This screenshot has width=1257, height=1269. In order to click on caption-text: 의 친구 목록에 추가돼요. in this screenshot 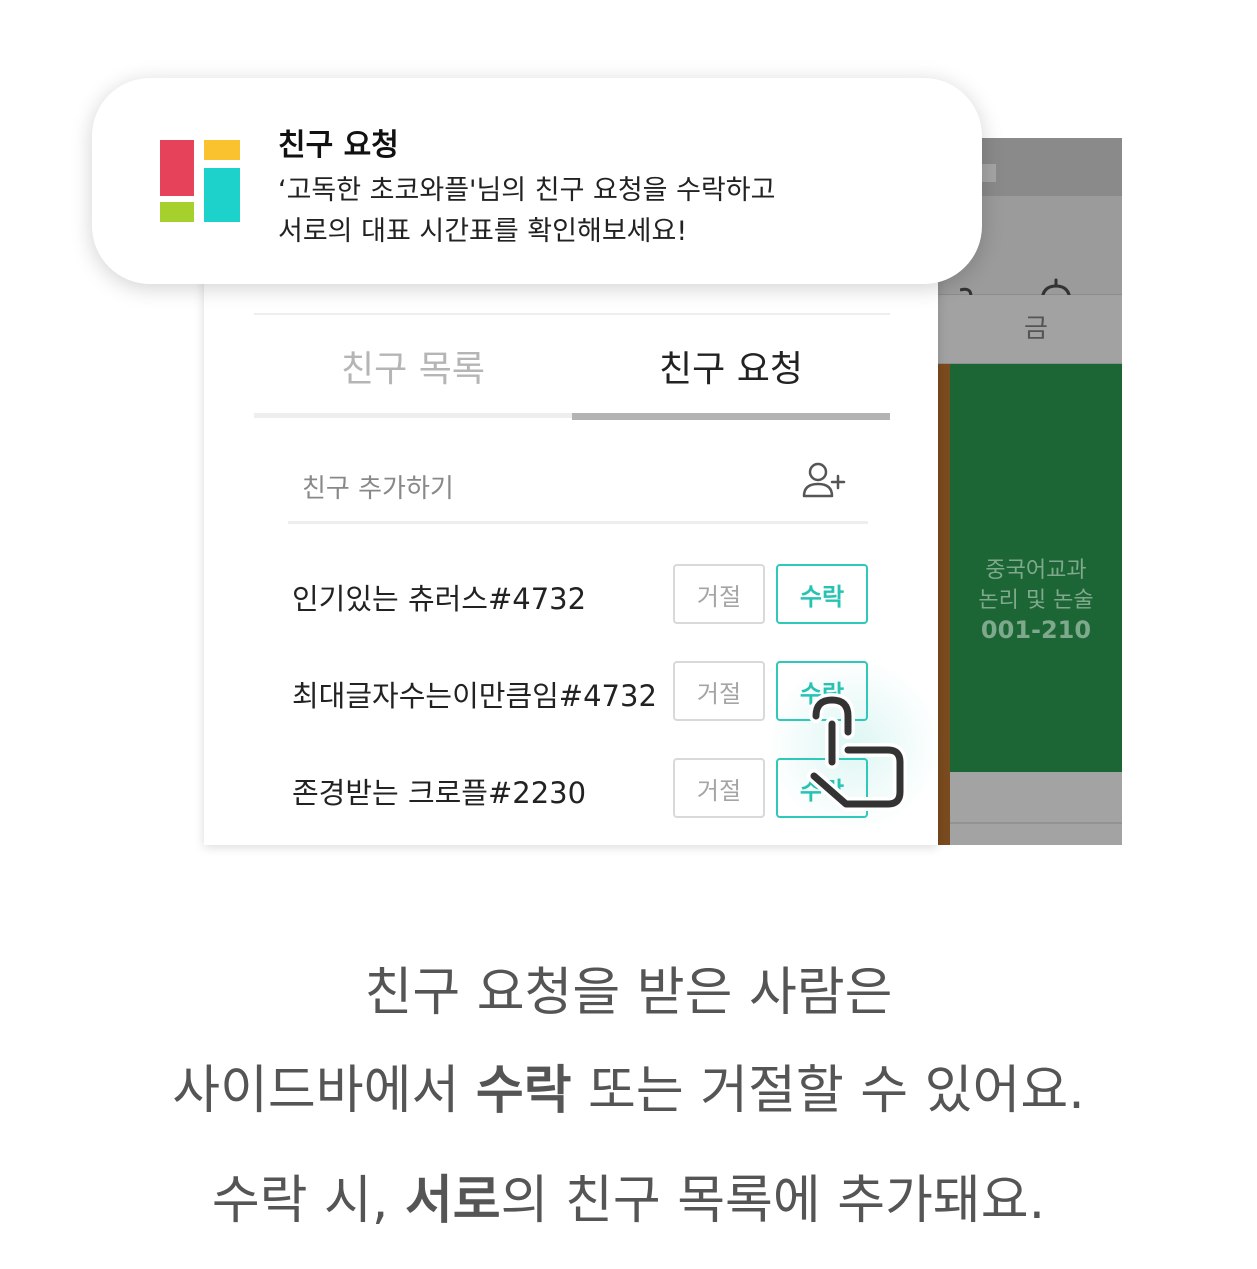, I will do `click(773, 1201)`.